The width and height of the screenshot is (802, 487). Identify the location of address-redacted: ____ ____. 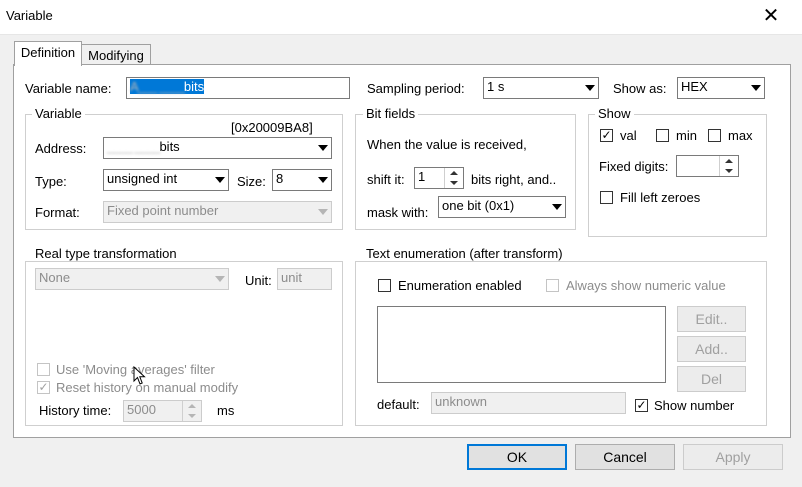
(133, 146).